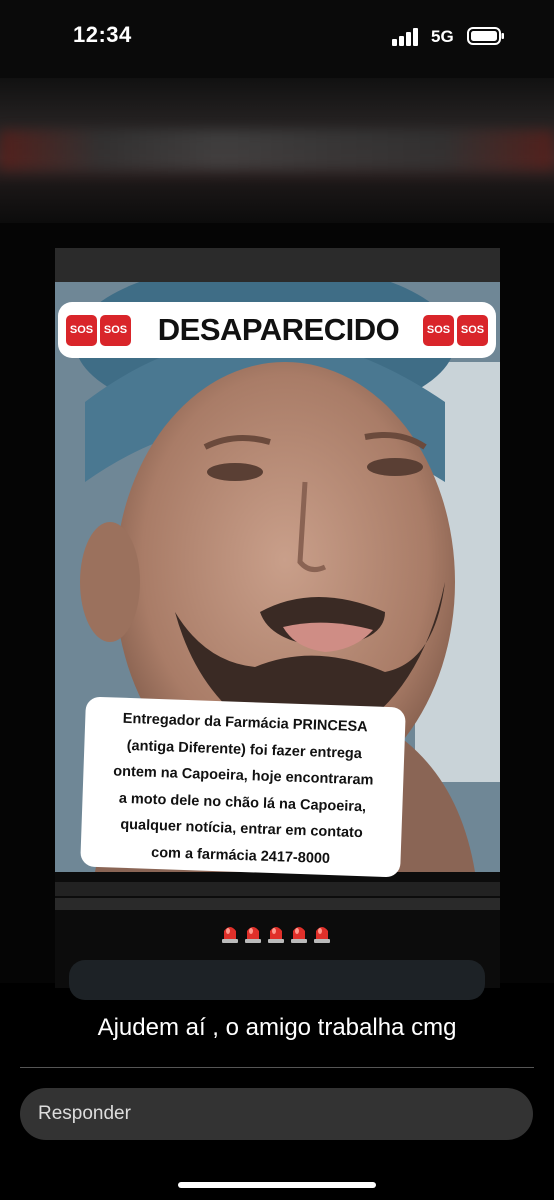  What do you see at coordinates (442, 36) in the screenshot?
I see `network-type: 5G` at bounding box center [442, 36].